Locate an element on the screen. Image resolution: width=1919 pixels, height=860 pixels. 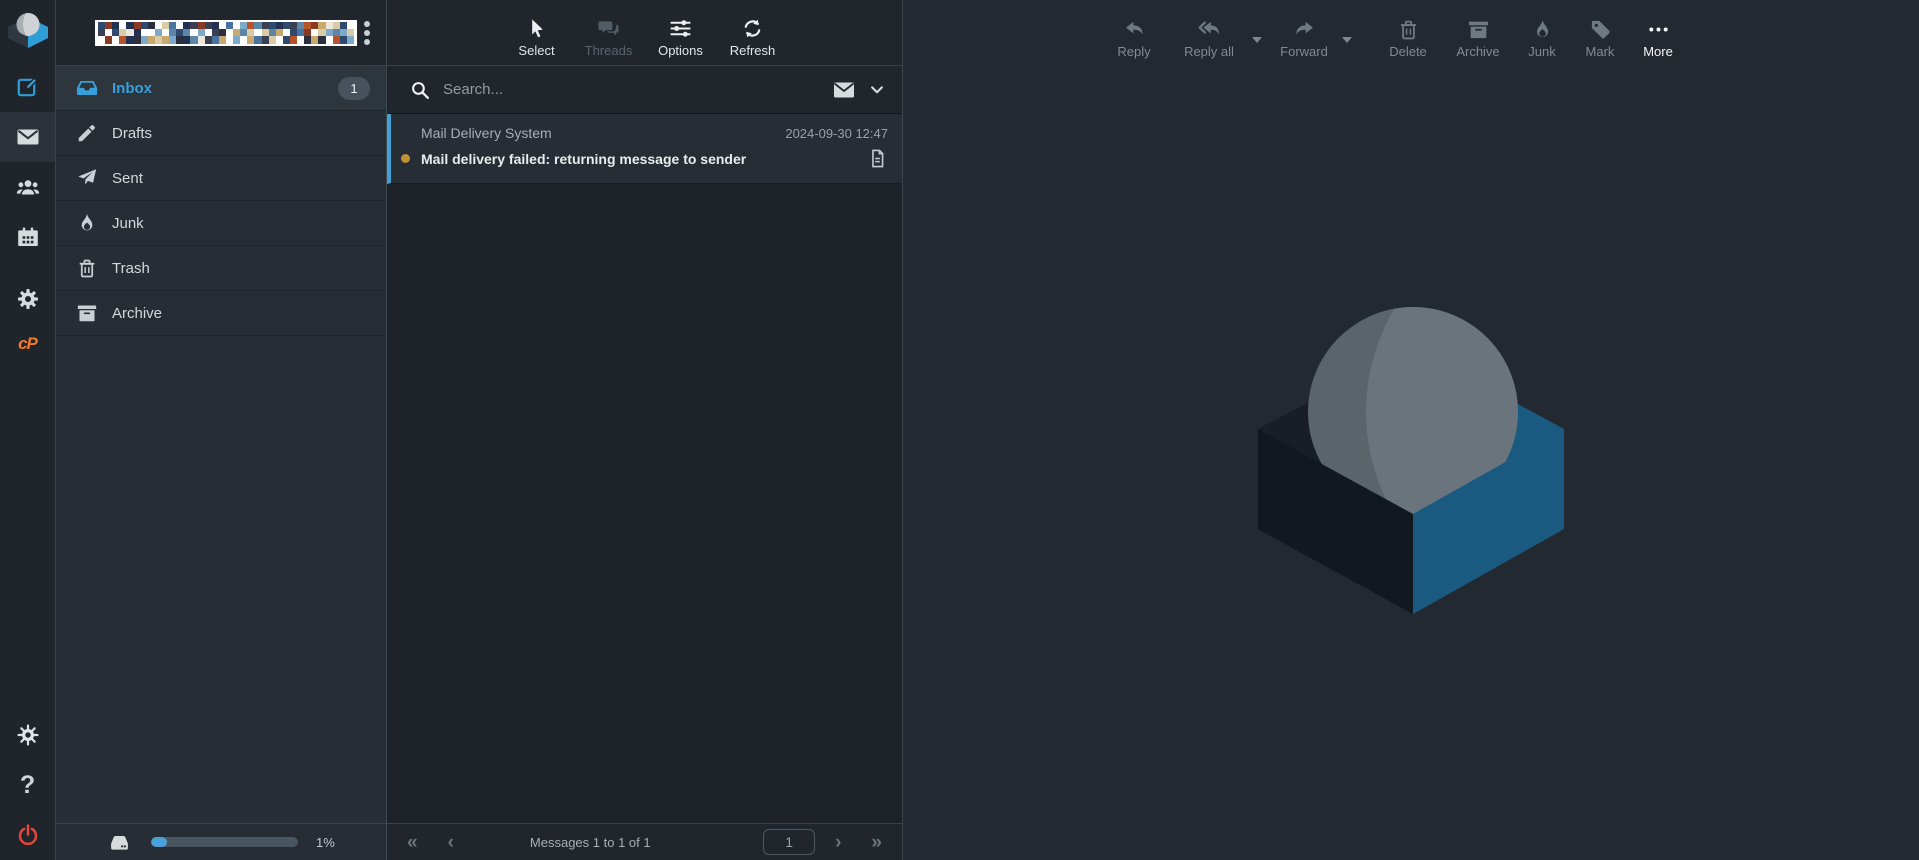
rail-item-help: ? is located at coordinates (27, 785).